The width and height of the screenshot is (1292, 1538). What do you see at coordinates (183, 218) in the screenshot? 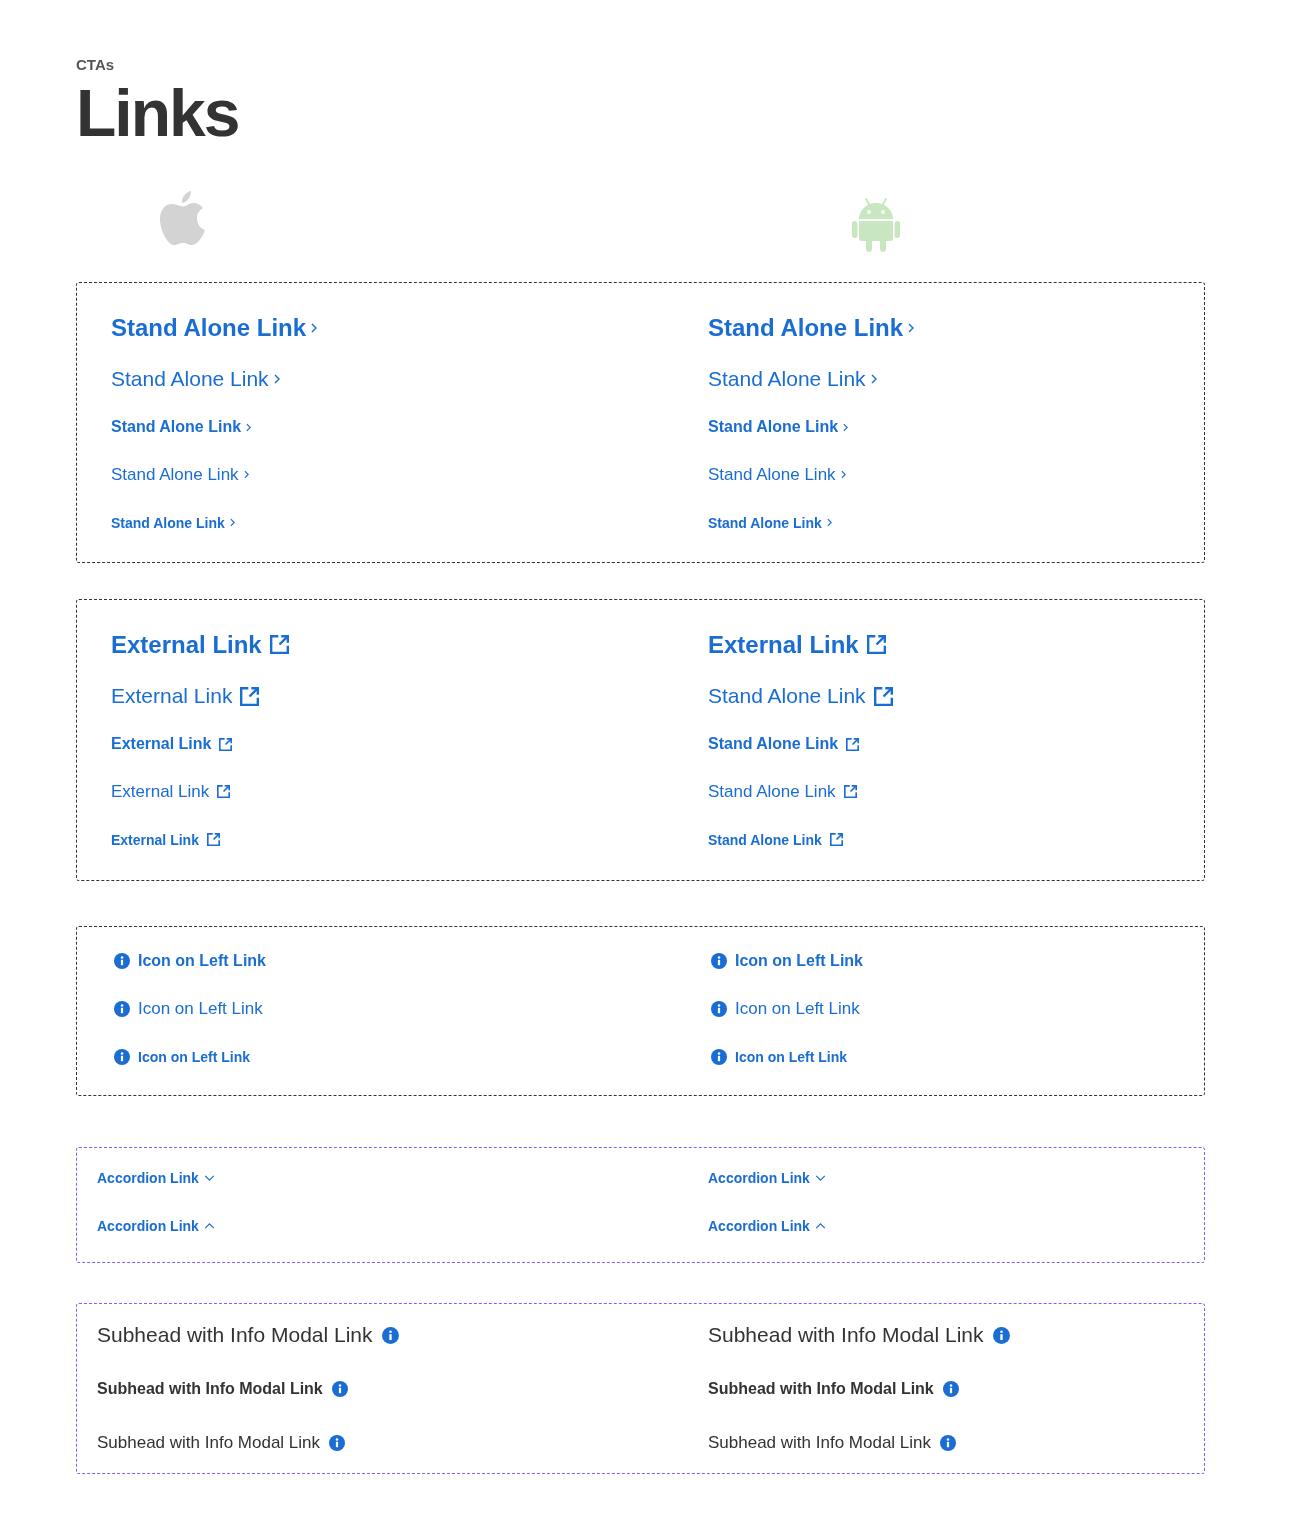
I see `apple-icon` at bounding box center [183, 218].